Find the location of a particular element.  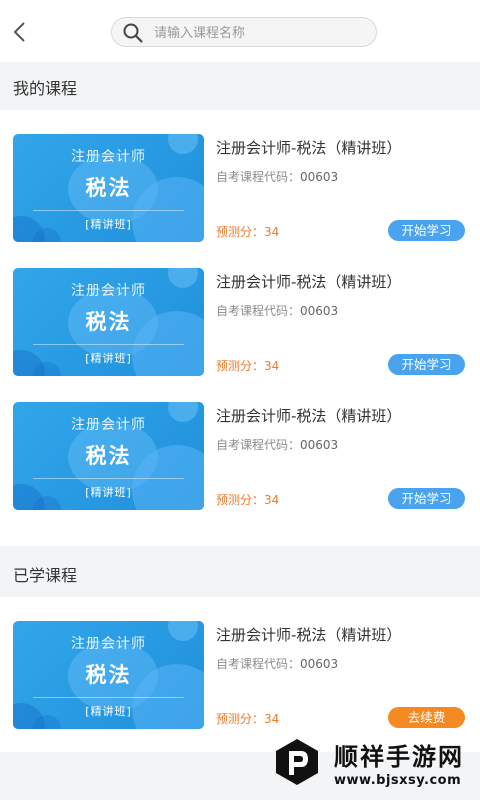

section-header-my-courses: 我的课程 is located at coordinates (240, 86).